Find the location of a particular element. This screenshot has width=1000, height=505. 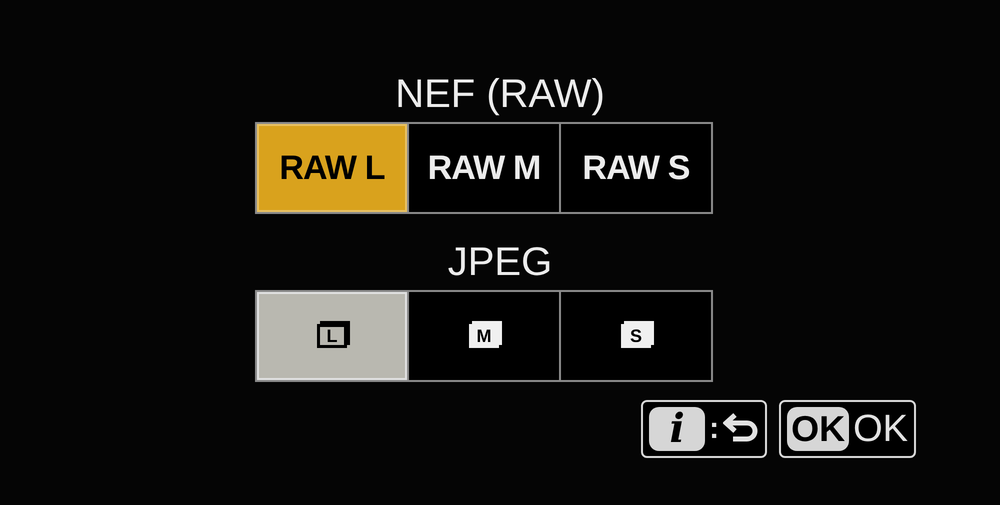

section-title: JPEG is located at coordinates (500, 264).